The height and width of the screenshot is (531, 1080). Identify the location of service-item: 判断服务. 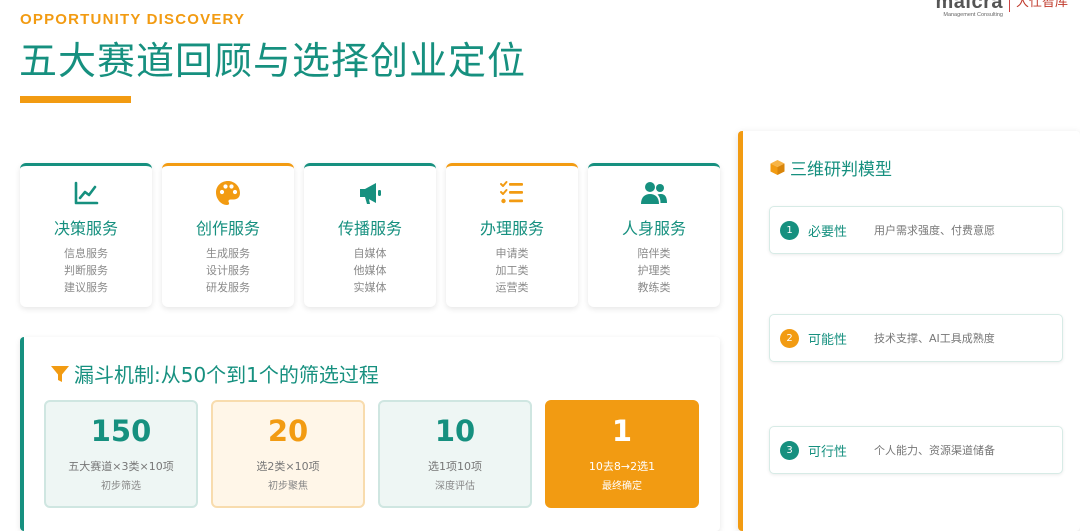
(86, 270).